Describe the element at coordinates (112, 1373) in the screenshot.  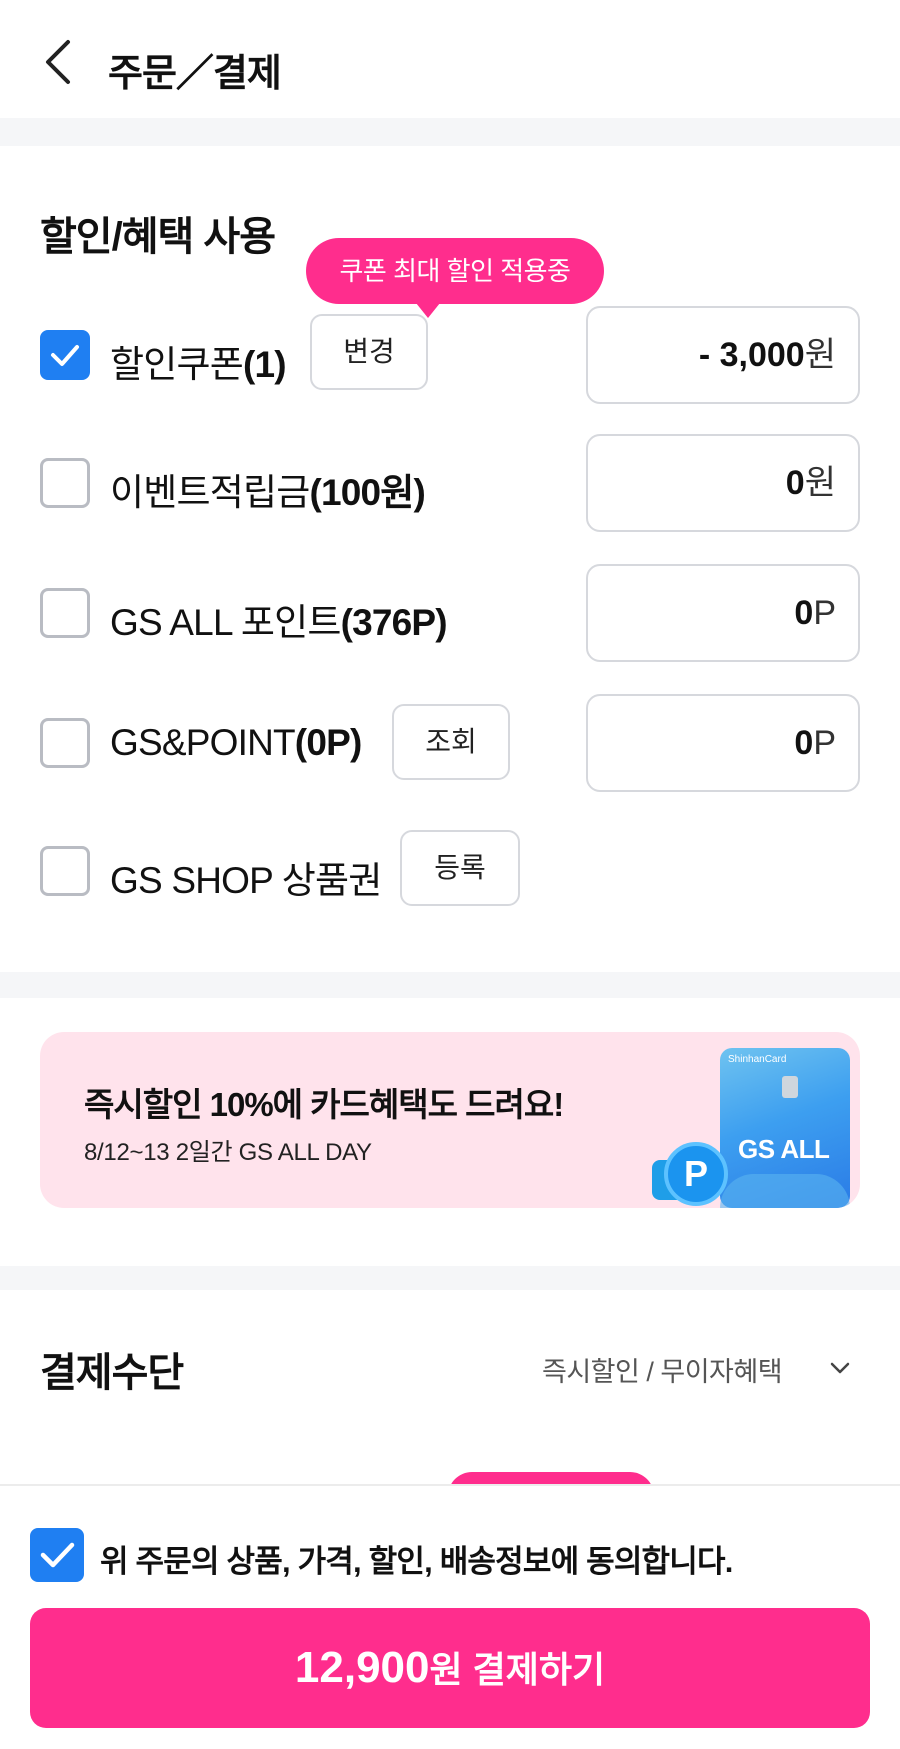
I see `payment-section-title: 결제수단` at that location.